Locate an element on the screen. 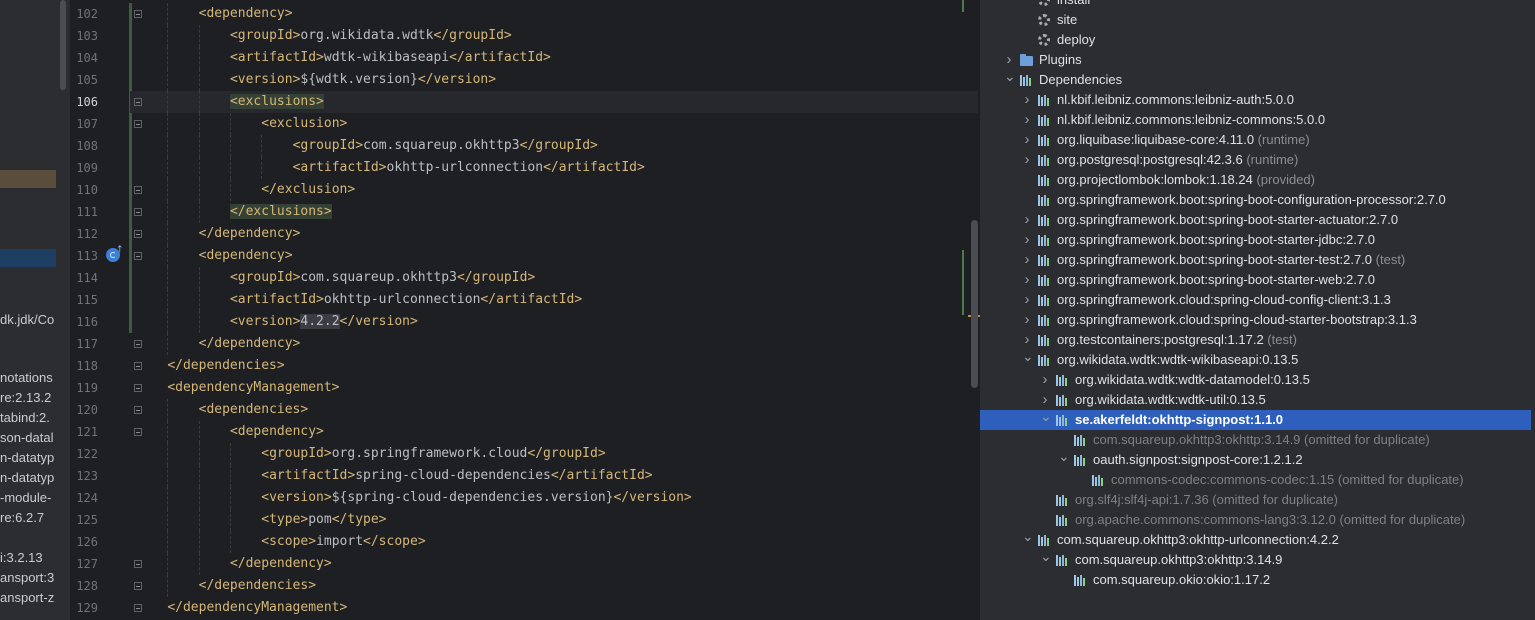 This screenshot has width=1535, height=620. project-tree-item: i:3.2.13 is located at coordinates (21, 557).